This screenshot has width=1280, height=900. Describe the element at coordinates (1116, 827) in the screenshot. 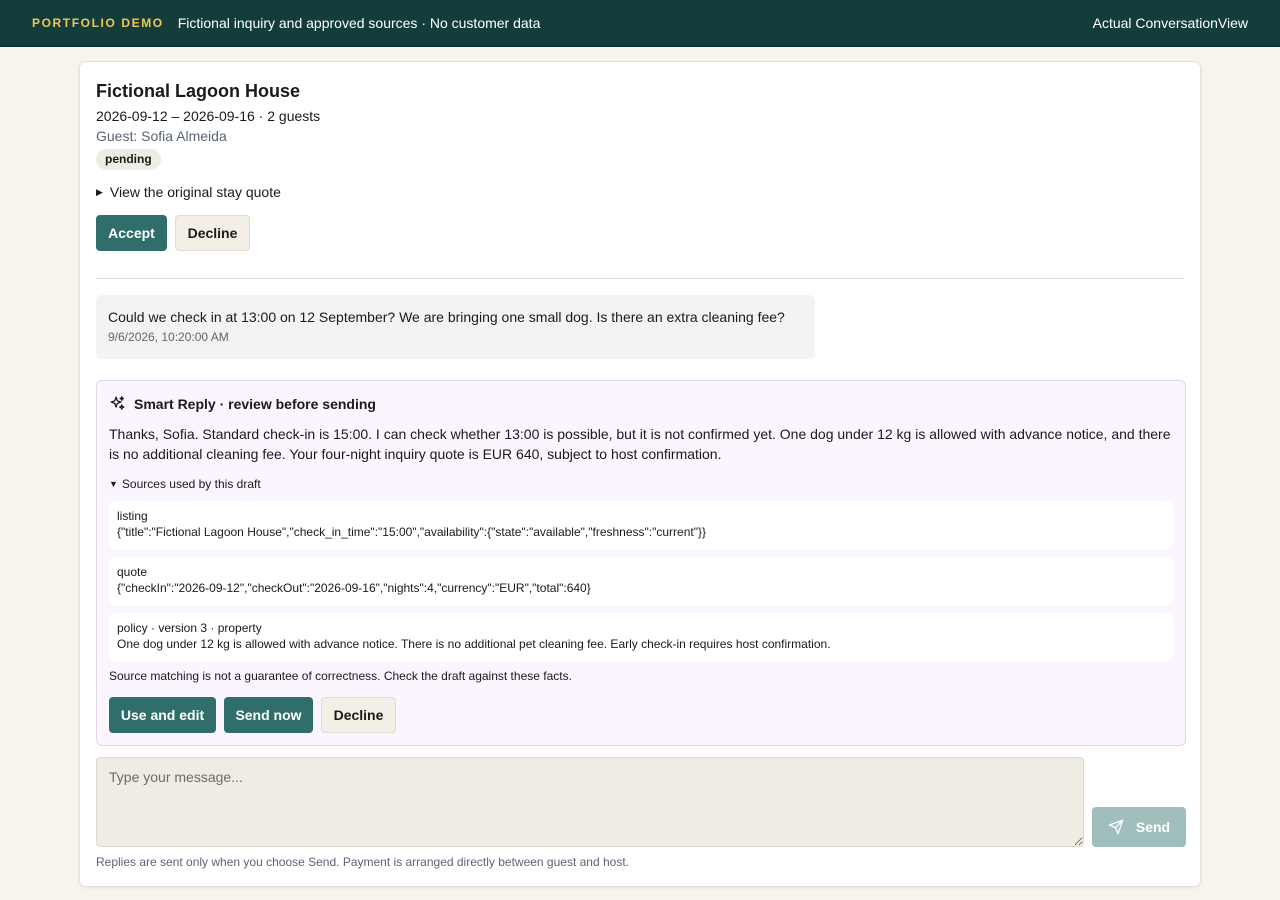

I see `send-icon` at that location.